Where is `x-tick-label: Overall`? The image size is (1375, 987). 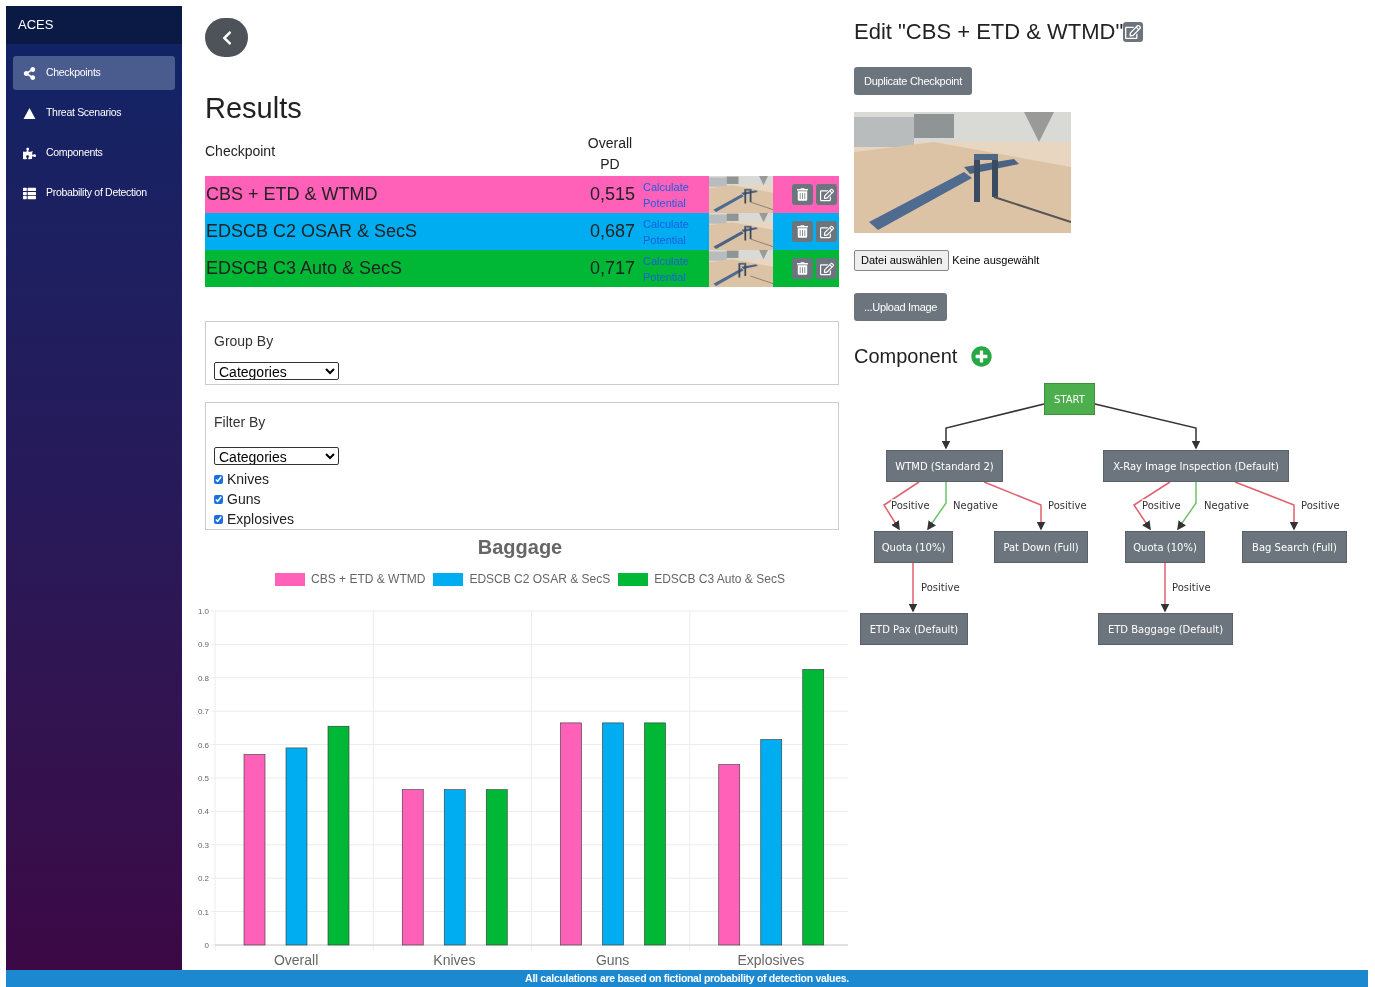 x-tick-label: Overall is located at coordinates (296, 960).